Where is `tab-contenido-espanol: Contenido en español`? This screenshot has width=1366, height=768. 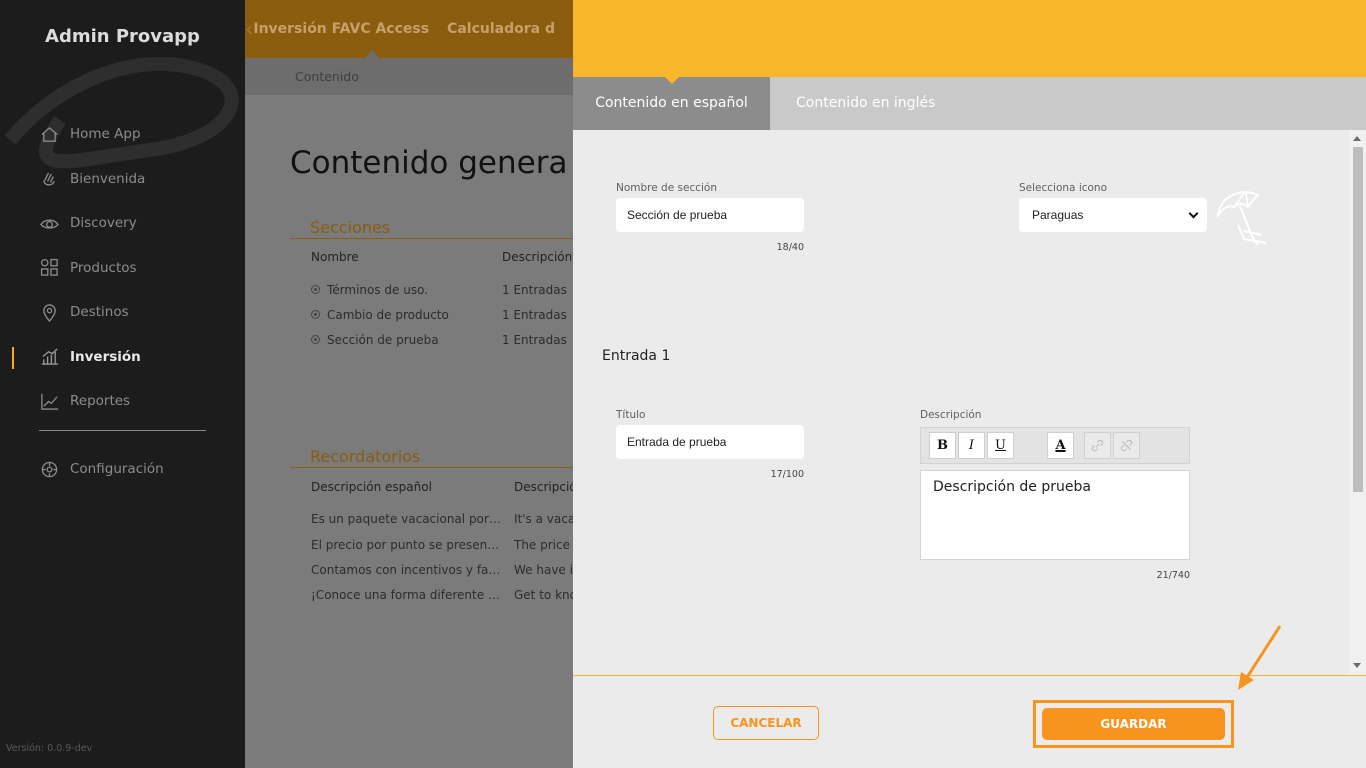 tab-contenido-espanol: Contenido en español is located at coordinates (671, 103).